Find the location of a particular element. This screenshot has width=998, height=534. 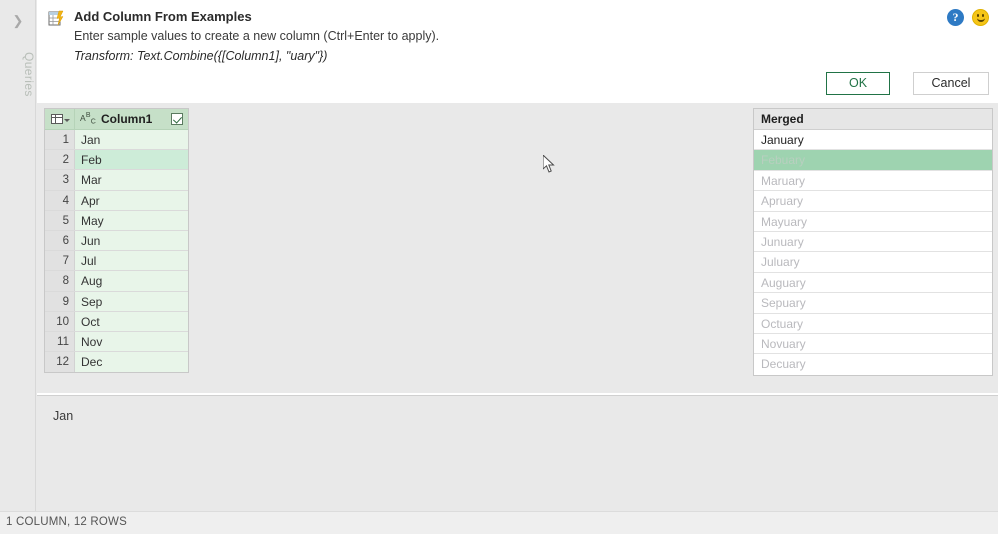

smiley-feedback-icon is located at coordinates (980, 17).